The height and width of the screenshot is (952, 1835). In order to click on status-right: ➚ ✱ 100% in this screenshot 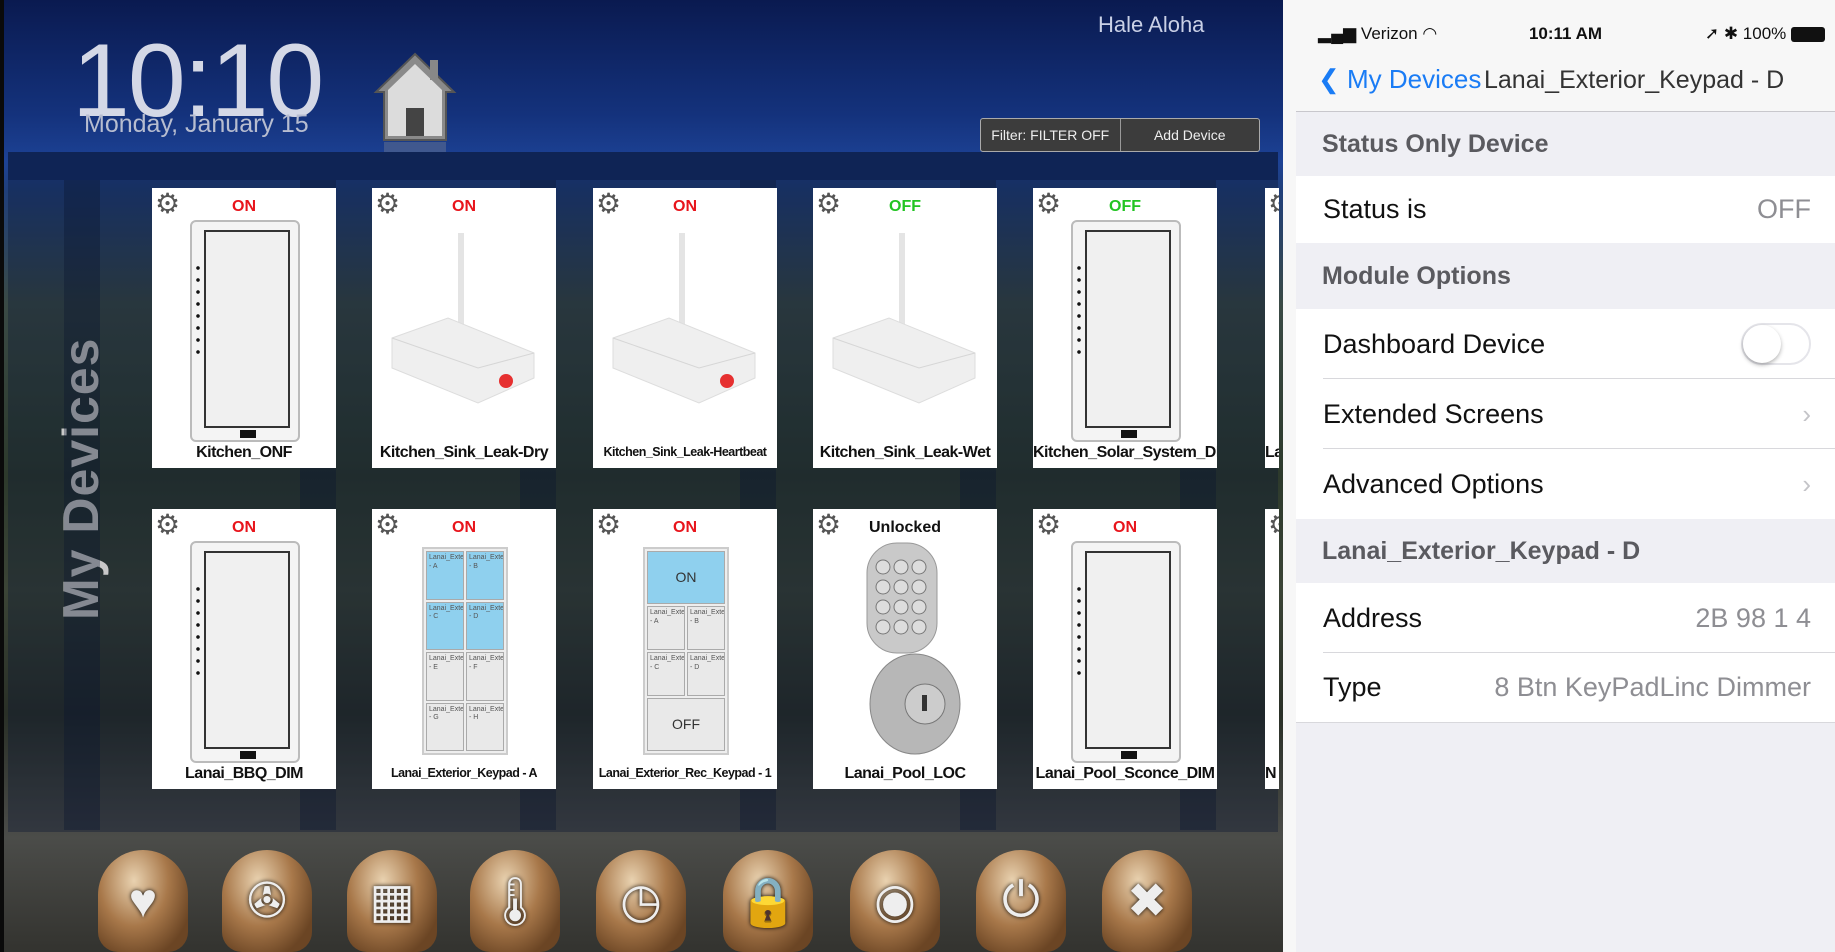, I will do `click(1765, 34)`.